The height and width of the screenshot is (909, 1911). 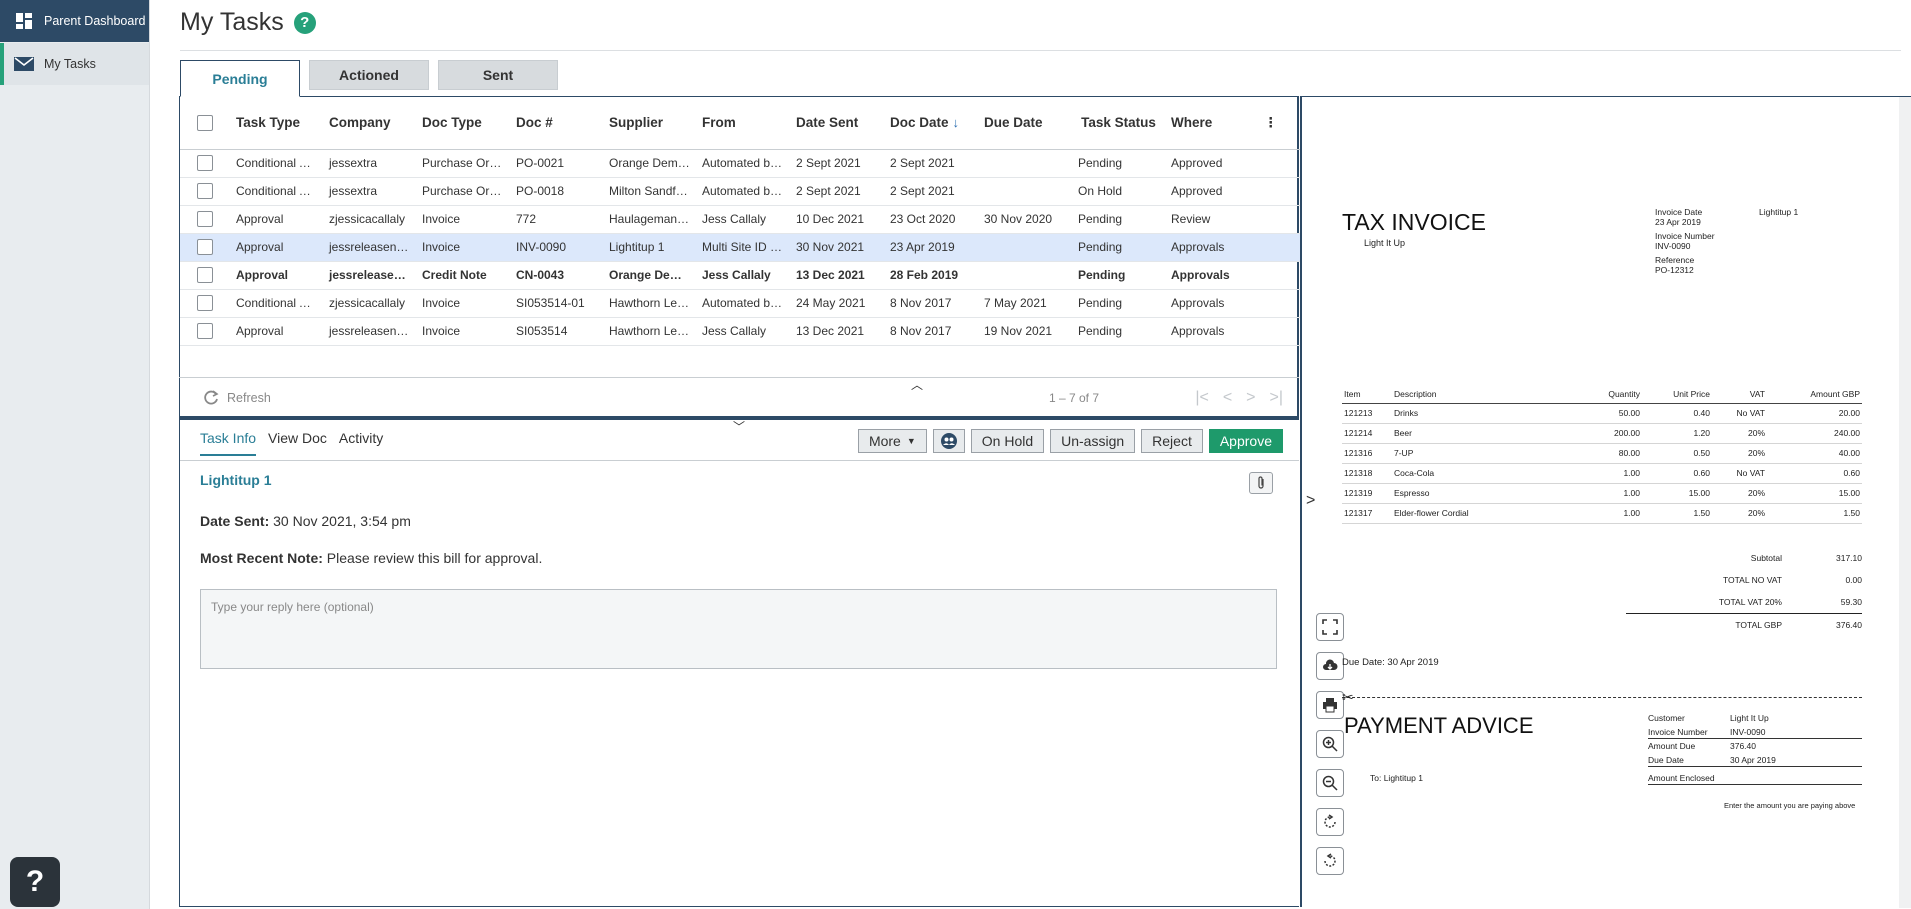 What do you see at coordinates (1250, 398) in the screenshot?
I see `next-page-icon: >` at bounding box center [1250, 398].